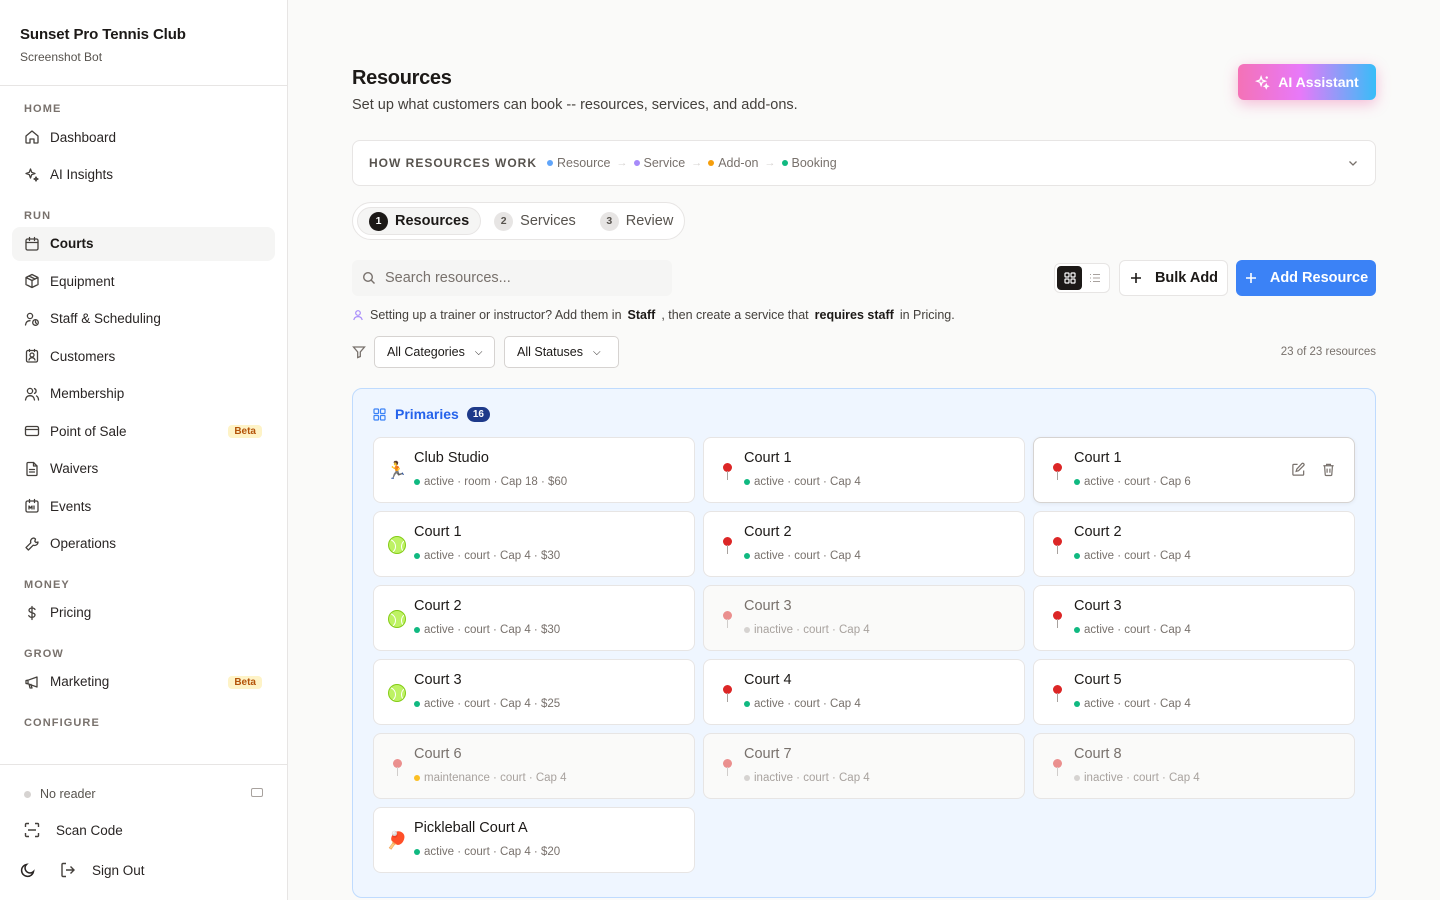 The width and height of the screenshot is (1440, 900). I want to click on grid-view-button, so click(1069, 278).